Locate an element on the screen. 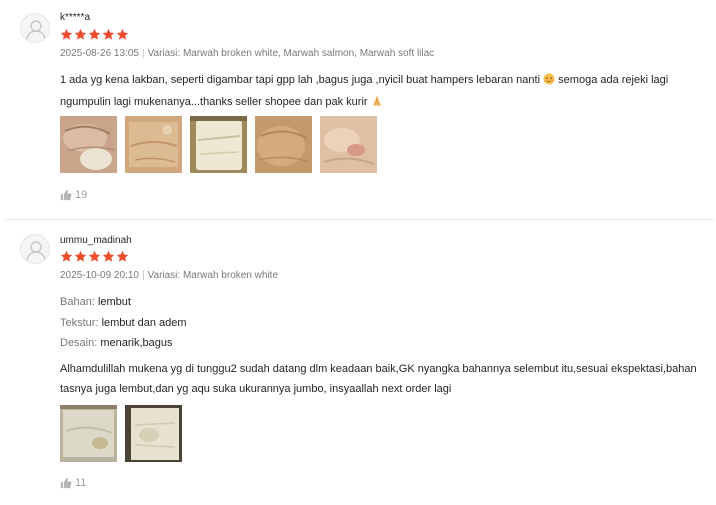 Image resolution: width=716 pixels, height=505 pixels. attribute-key: Tekstur: is located at coordinates (79, 323).